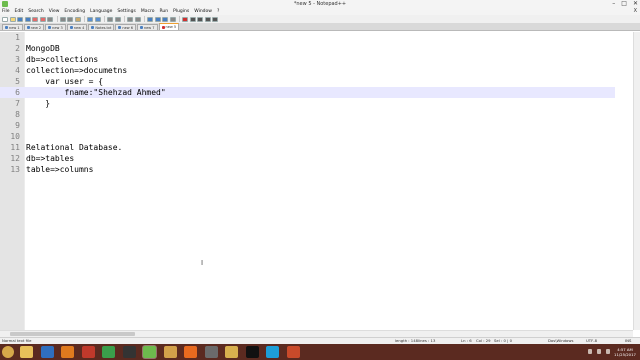 This screenshot has height=360, width=640. Describe the element at coordinates (307, 81) in the screenshot. I see `editor-line: 5 var user = {` at that location.